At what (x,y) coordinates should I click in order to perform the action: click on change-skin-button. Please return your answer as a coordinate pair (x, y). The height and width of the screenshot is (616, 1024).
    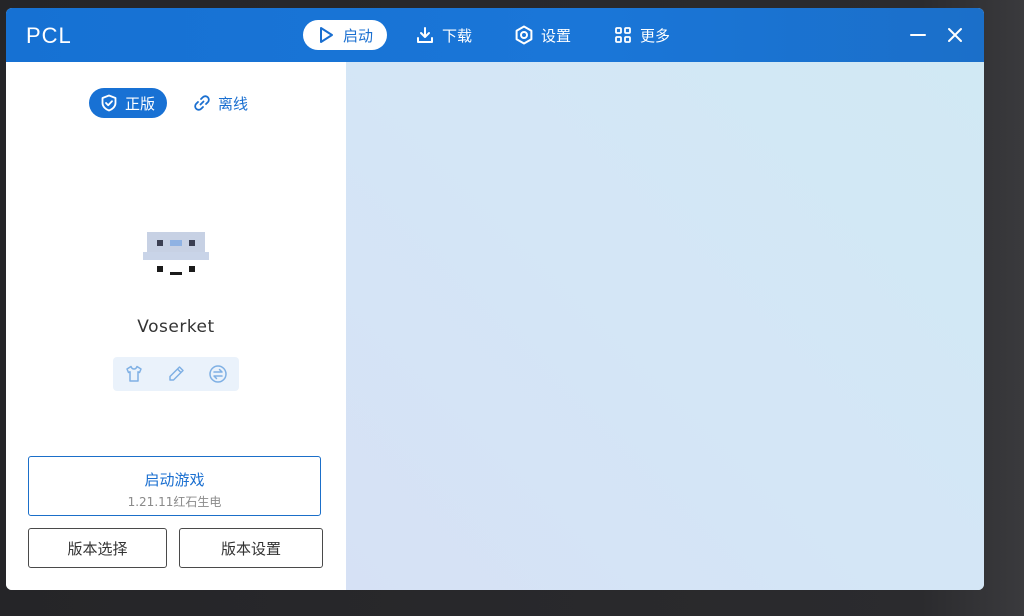
    Looking at the image, I should click on (134, 374).